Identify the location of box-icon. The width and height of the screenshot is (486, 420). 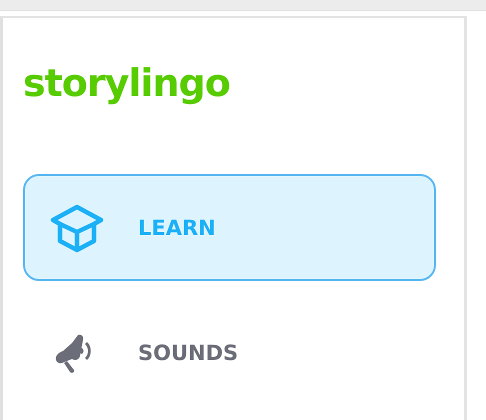
(77, 227).